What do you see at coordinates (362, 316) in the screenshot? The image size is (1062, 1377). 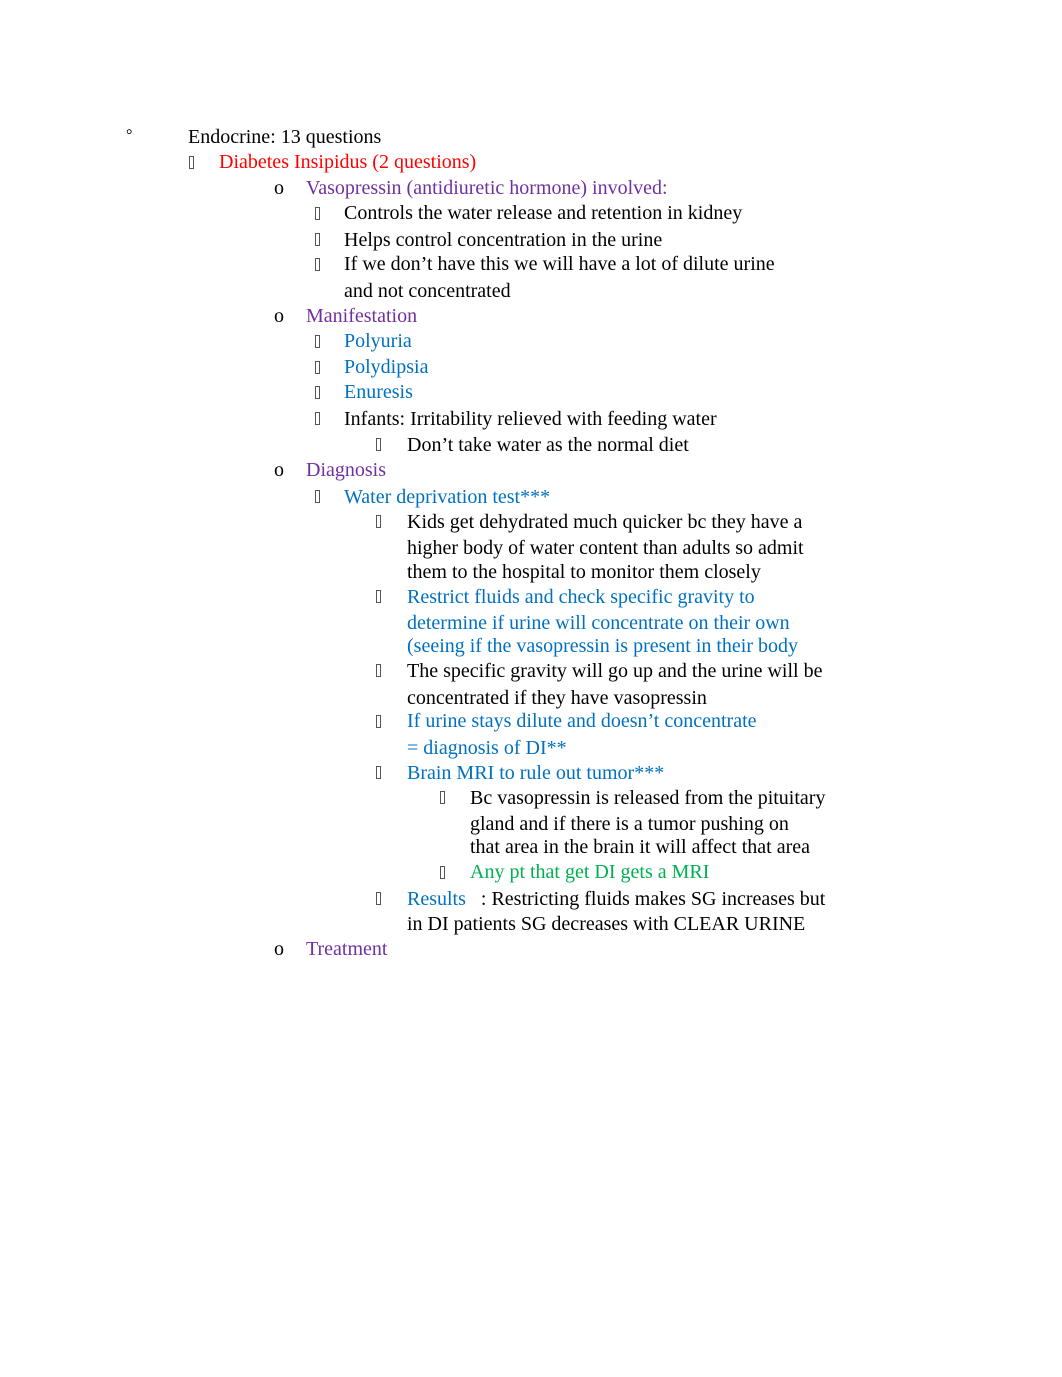 I see `manifestation-heading: Manifestation` at bounding box center [362, 316].